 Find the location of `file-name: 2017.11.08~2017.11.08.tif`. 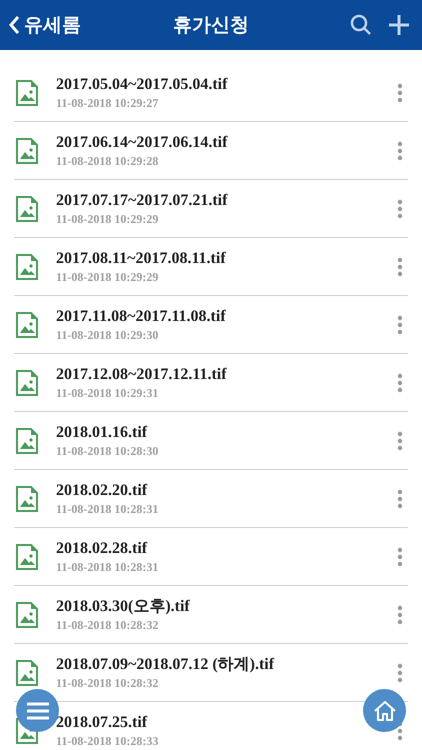

file-name: 2017.11.08~2017.11.08.tif is located at coordinates (141, 316).